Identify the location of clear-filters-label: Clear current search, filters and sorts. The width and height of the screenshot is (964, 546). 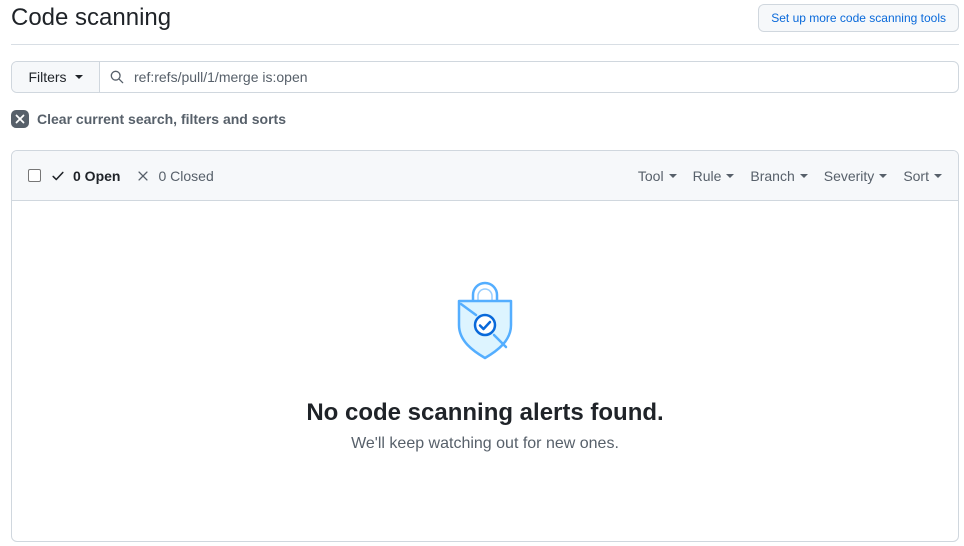
(161, 119).